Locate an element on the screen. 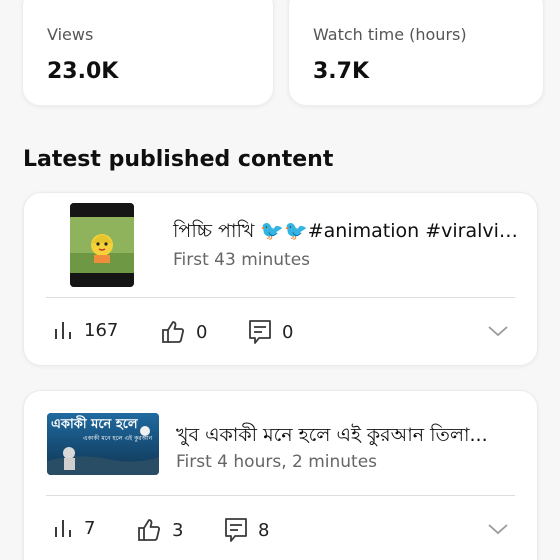 Image resolution: width=560 pixels, height=560 pixels. likes-metric: 0 is located at coordinates (183, 332).